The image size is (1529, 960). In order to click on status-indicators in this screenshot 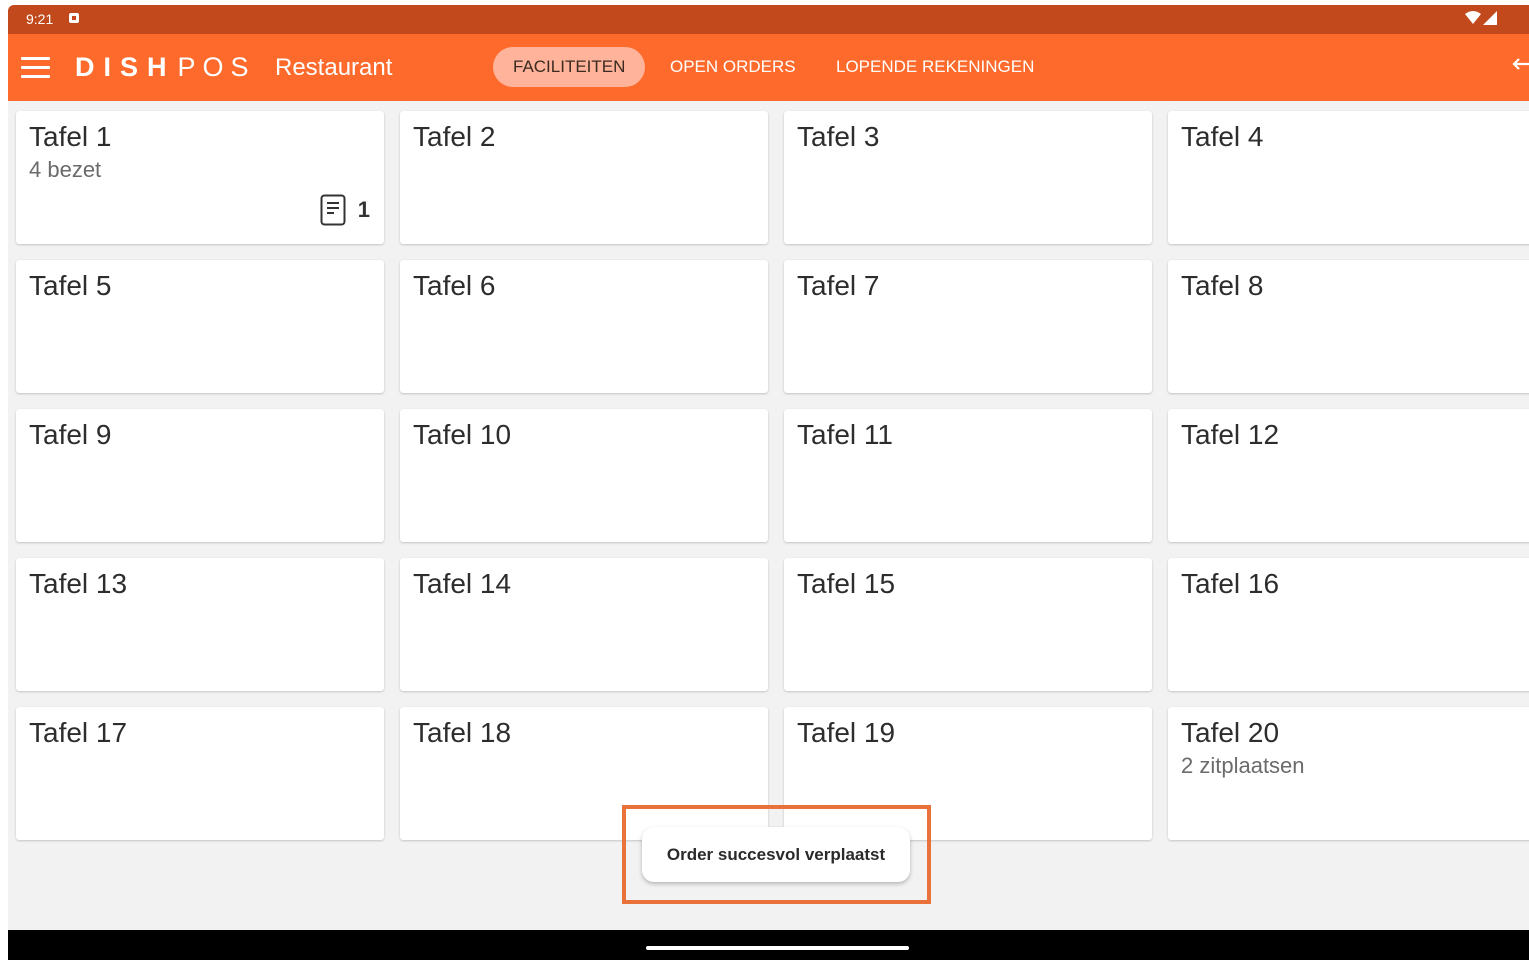, I will do `click(1481, 18)`.